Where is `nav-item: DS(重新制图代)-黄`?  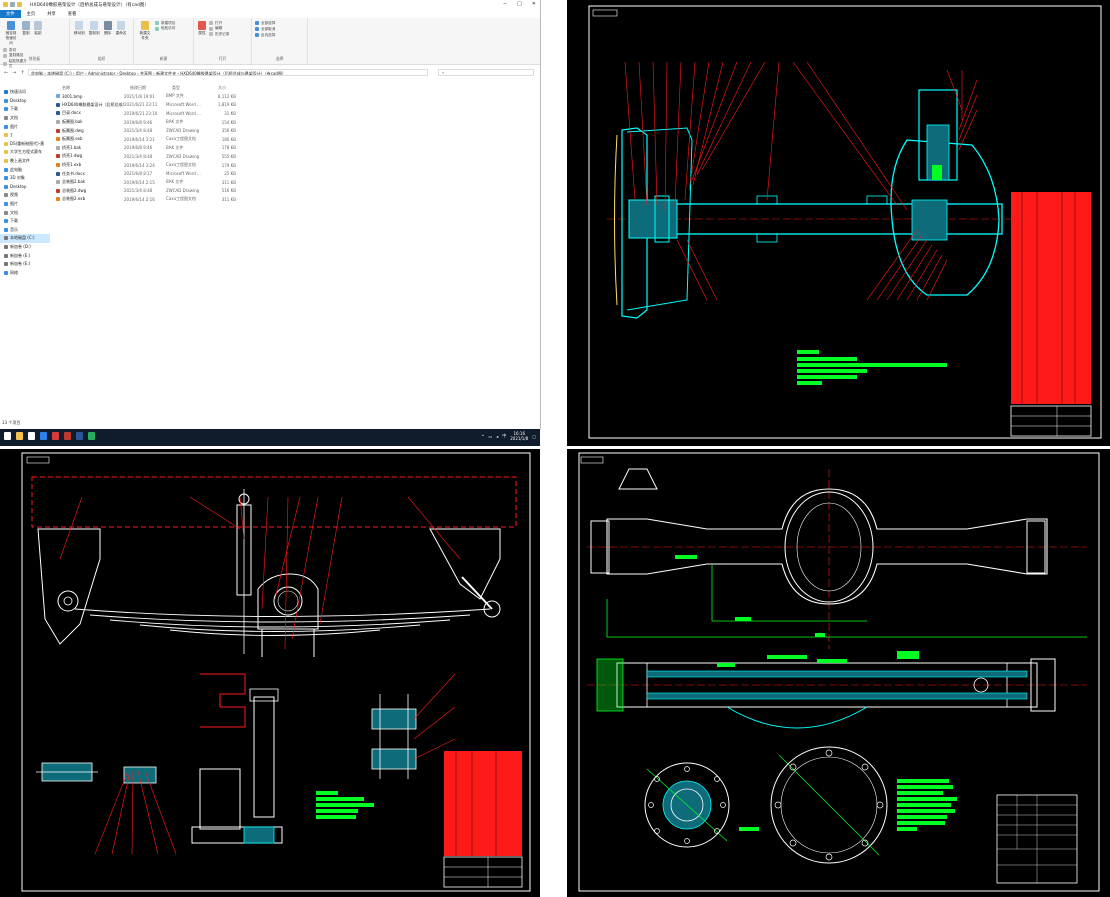 nav-item: DS(重新制图代)-黄 is located at coordinates (25, 144).